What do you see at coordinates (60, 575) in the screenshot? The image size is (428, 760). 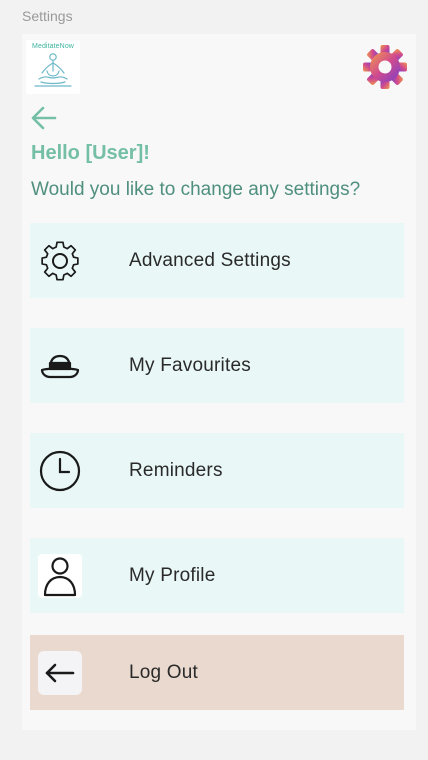 I see `person-icon` at bounding box center [60, 575].